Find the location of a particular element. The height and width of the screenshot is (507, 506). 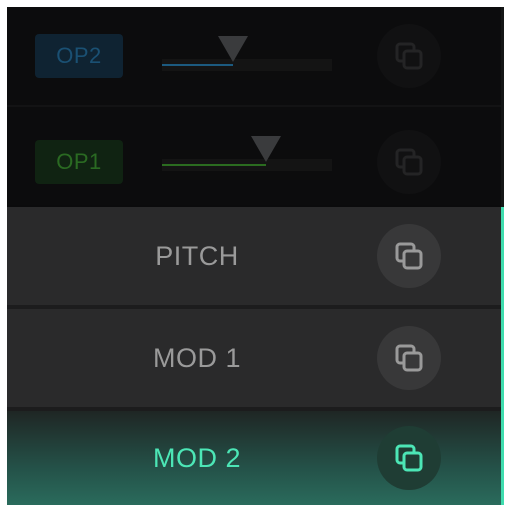

operator-badge: OP1 is located at coordinates (79, 162).